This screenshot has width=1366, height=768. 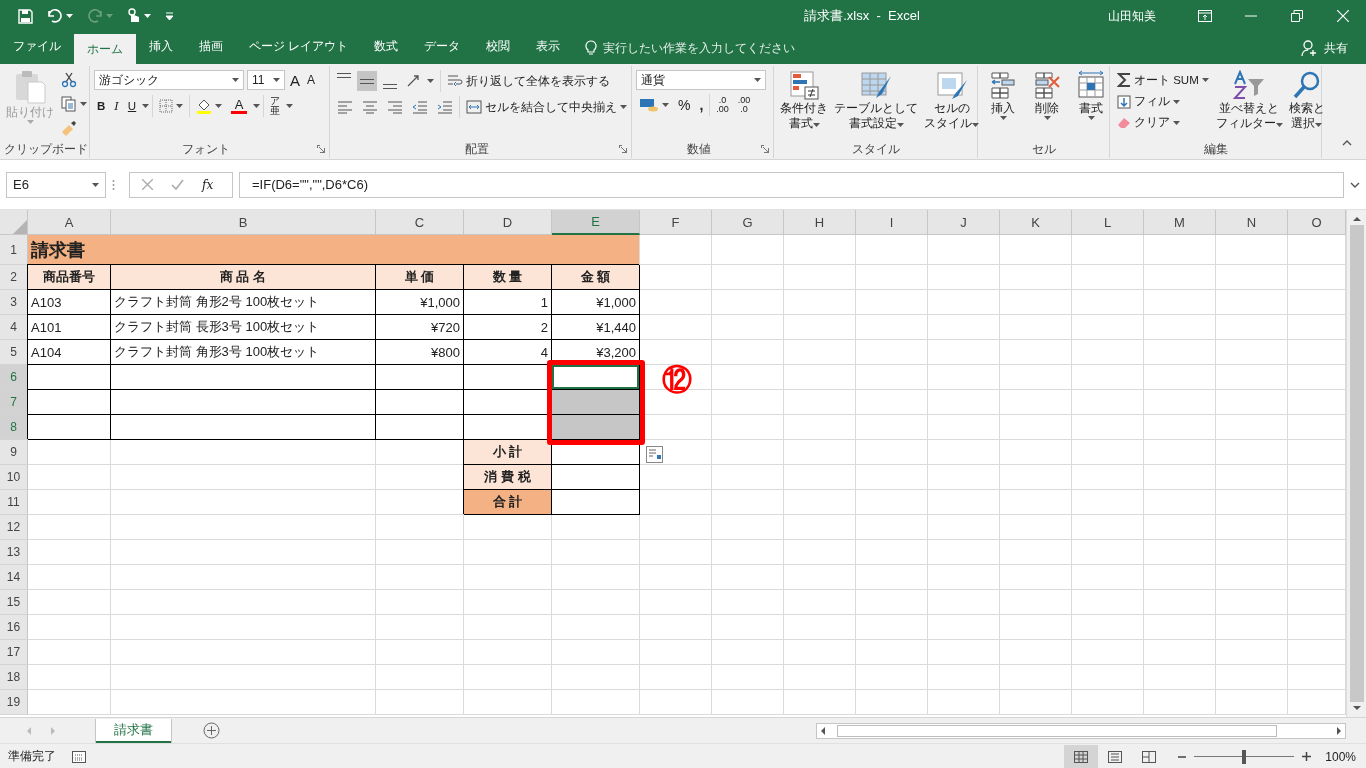 What do you see at coordinates (701, 105) in the screenshot?
I see `comma-button: ,` at bounding box center [701, 105].